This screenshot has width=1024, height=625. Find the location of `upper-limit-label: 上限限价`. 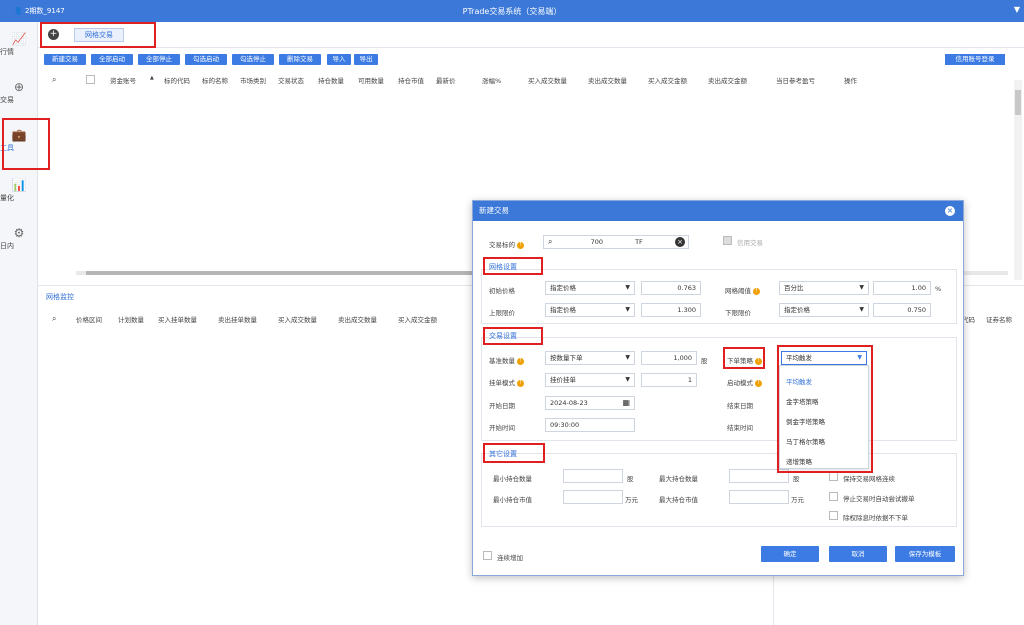

upper-limit-label: 上限限价 is located at coordinates (502, 313).